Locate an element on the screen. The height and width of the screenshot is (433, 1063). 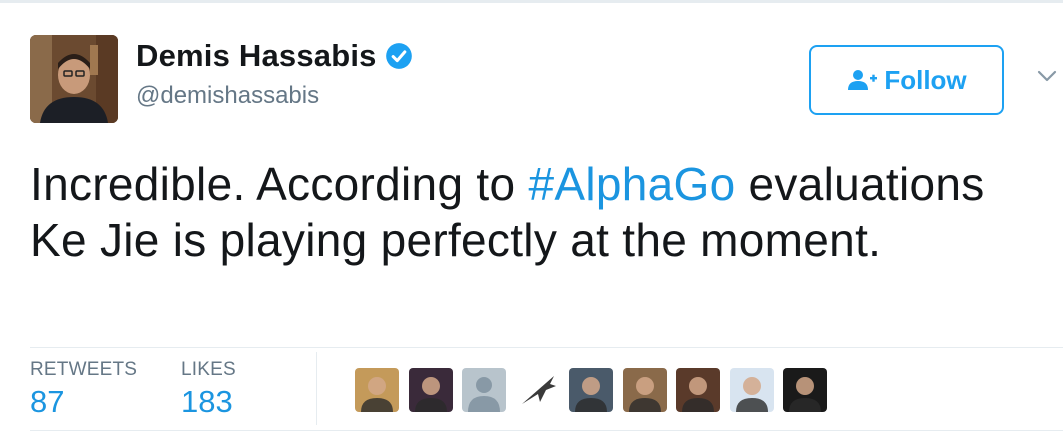
likes-label: LIKES is located at coordinates (208, 370).